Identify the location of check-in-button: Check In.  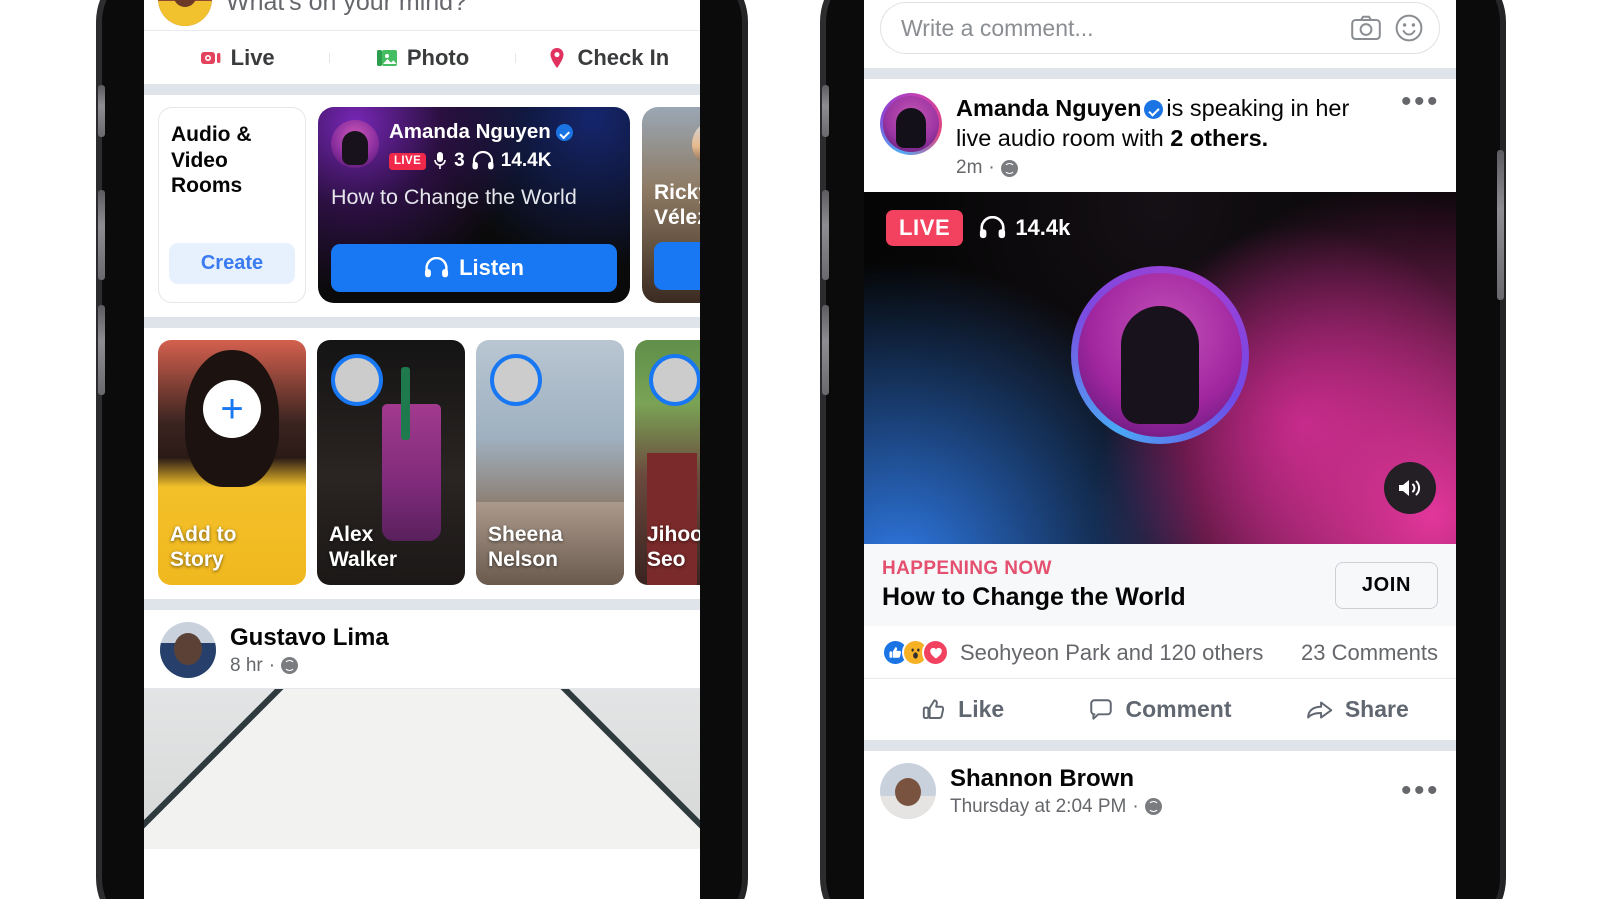
(607, 58).